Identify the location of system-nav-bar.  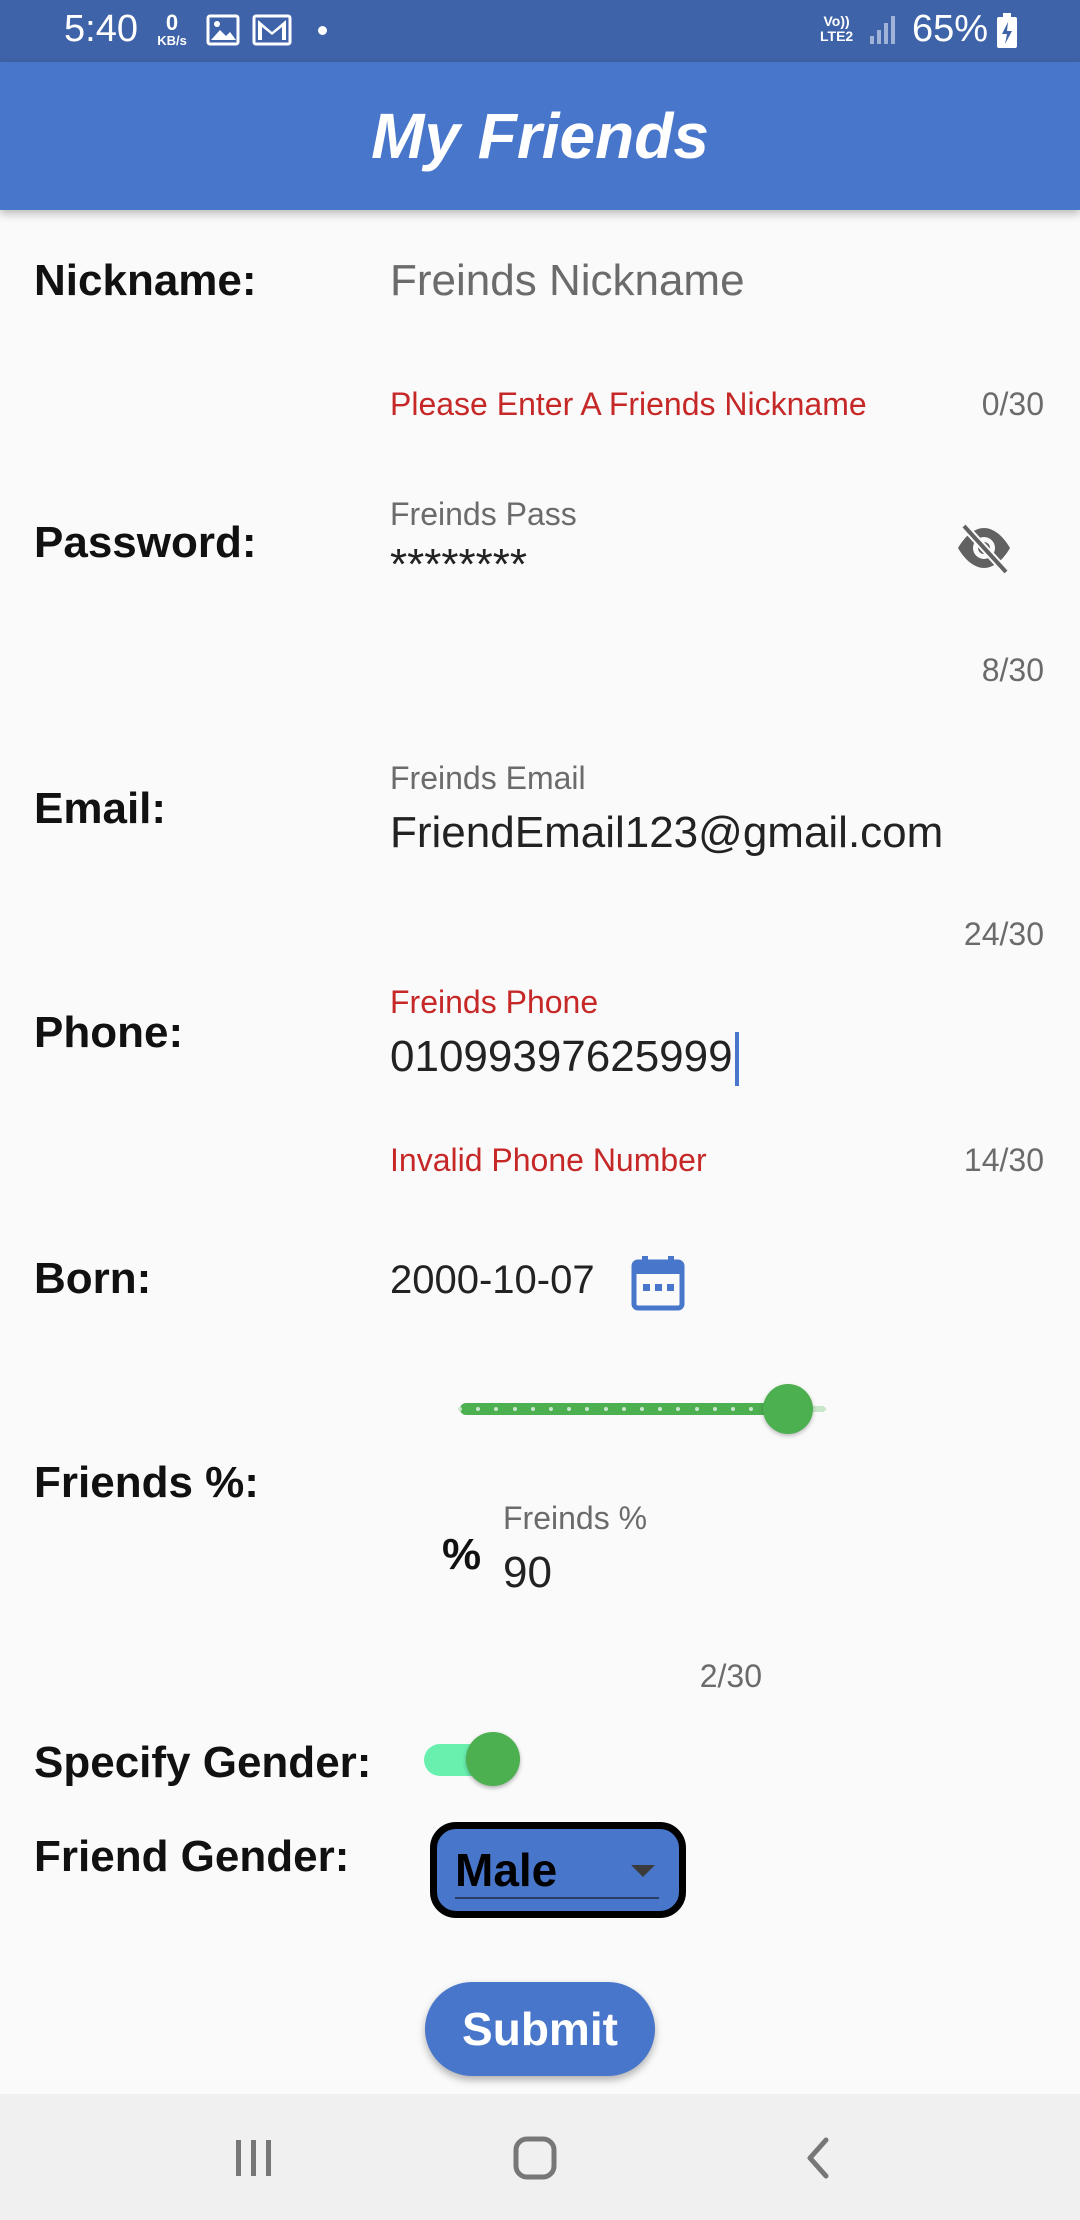
(540, 2157).